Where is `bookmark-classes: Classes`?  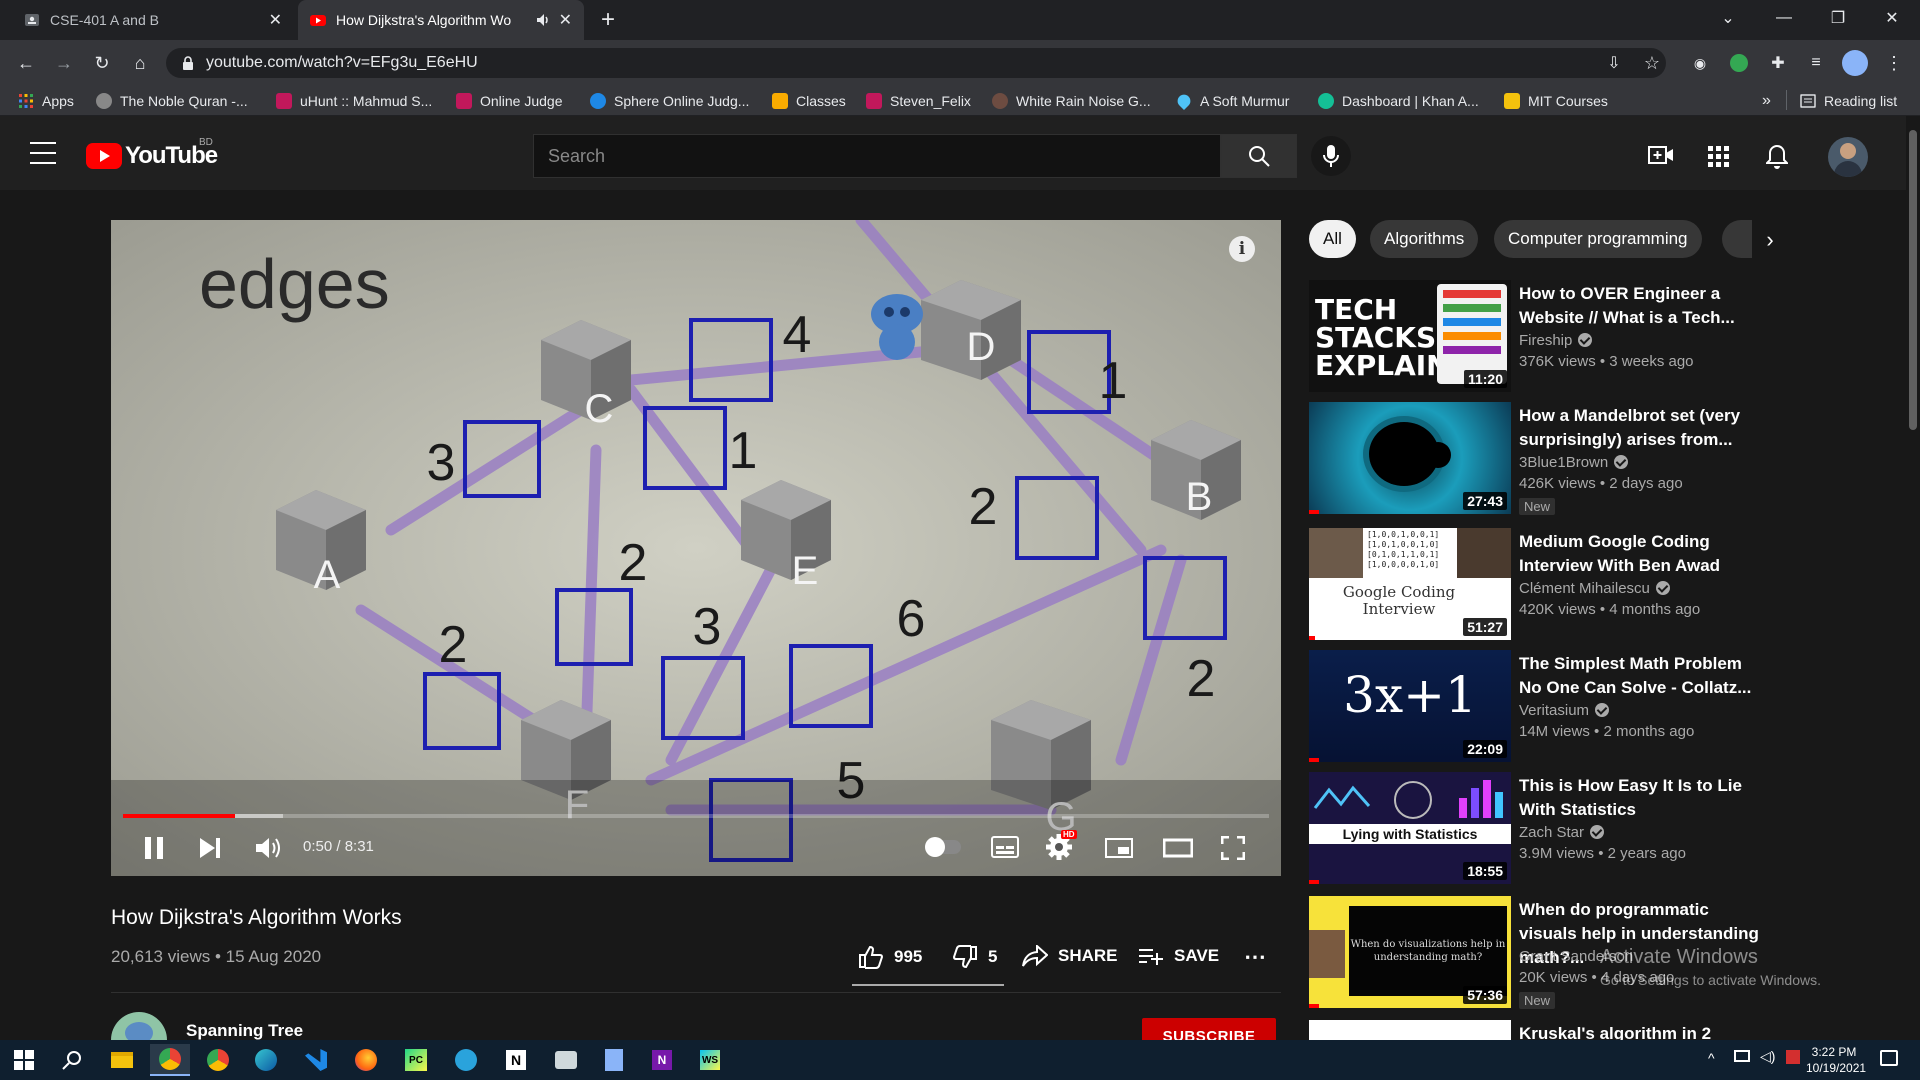
bookmark-classes: Classes is located at coordinates (809, 101).